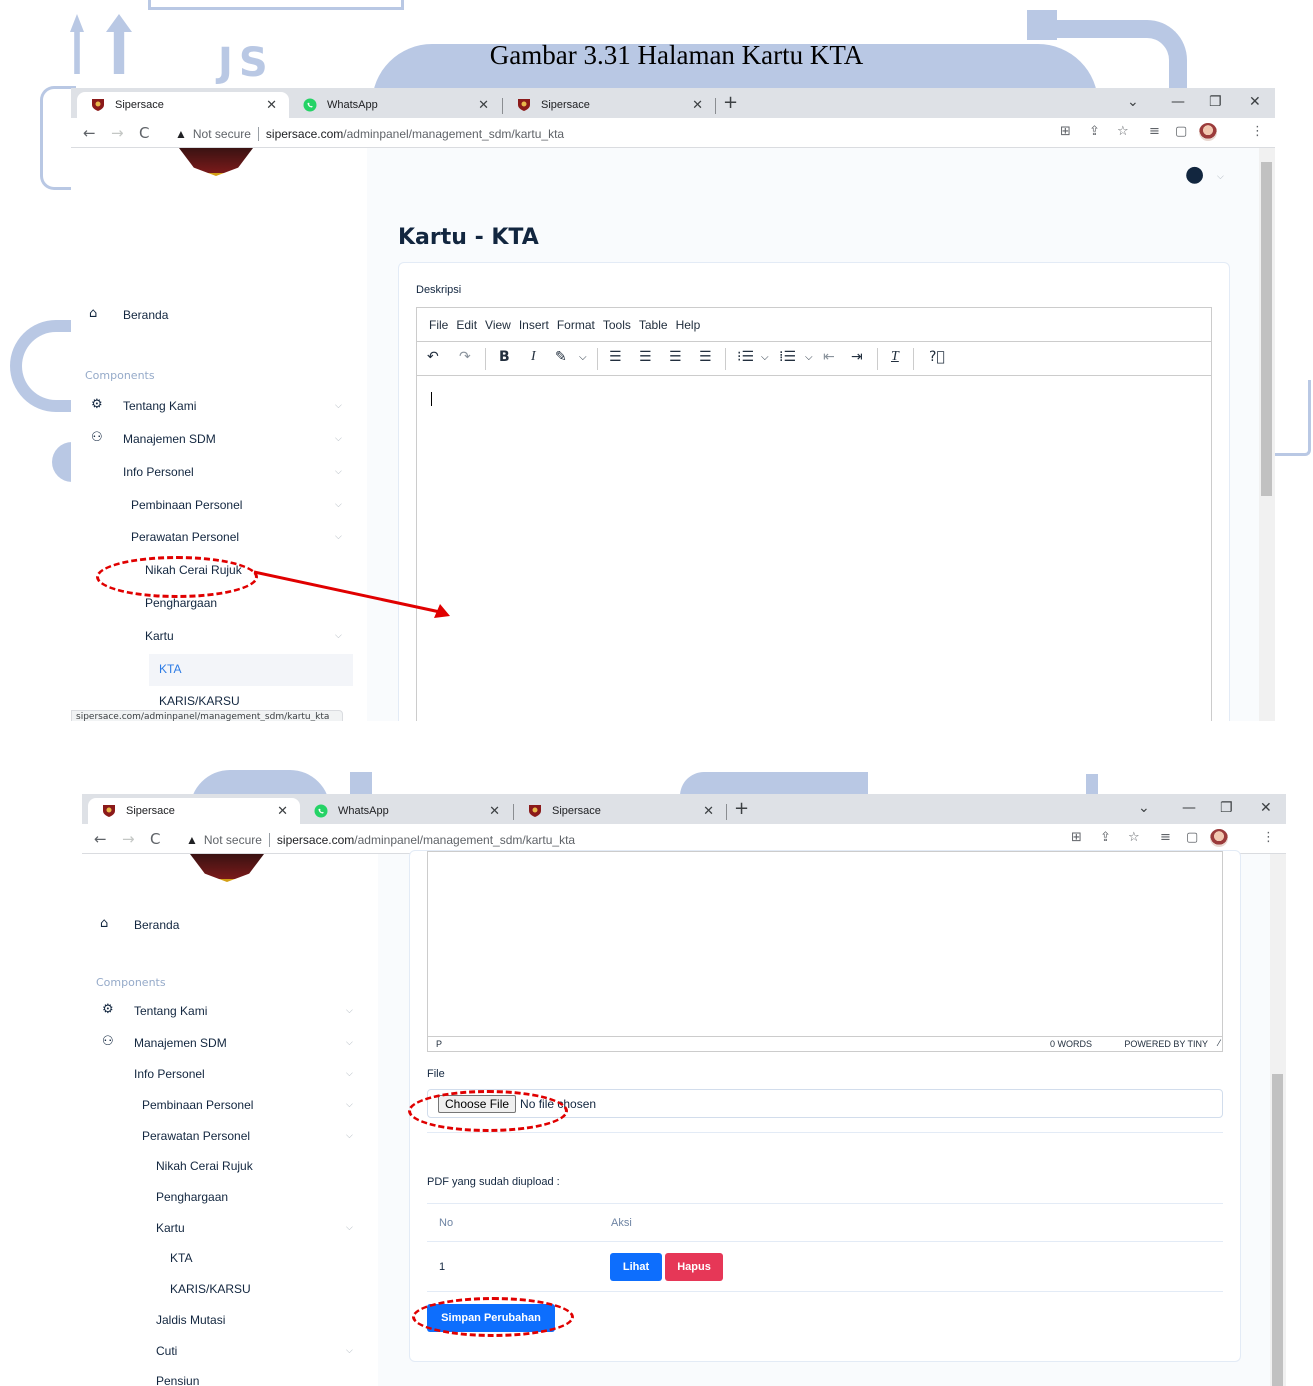 This screenshot has width=1313, height=1386. I want to click on numbered-list-icon: ⁞☰, so click(787, 357).